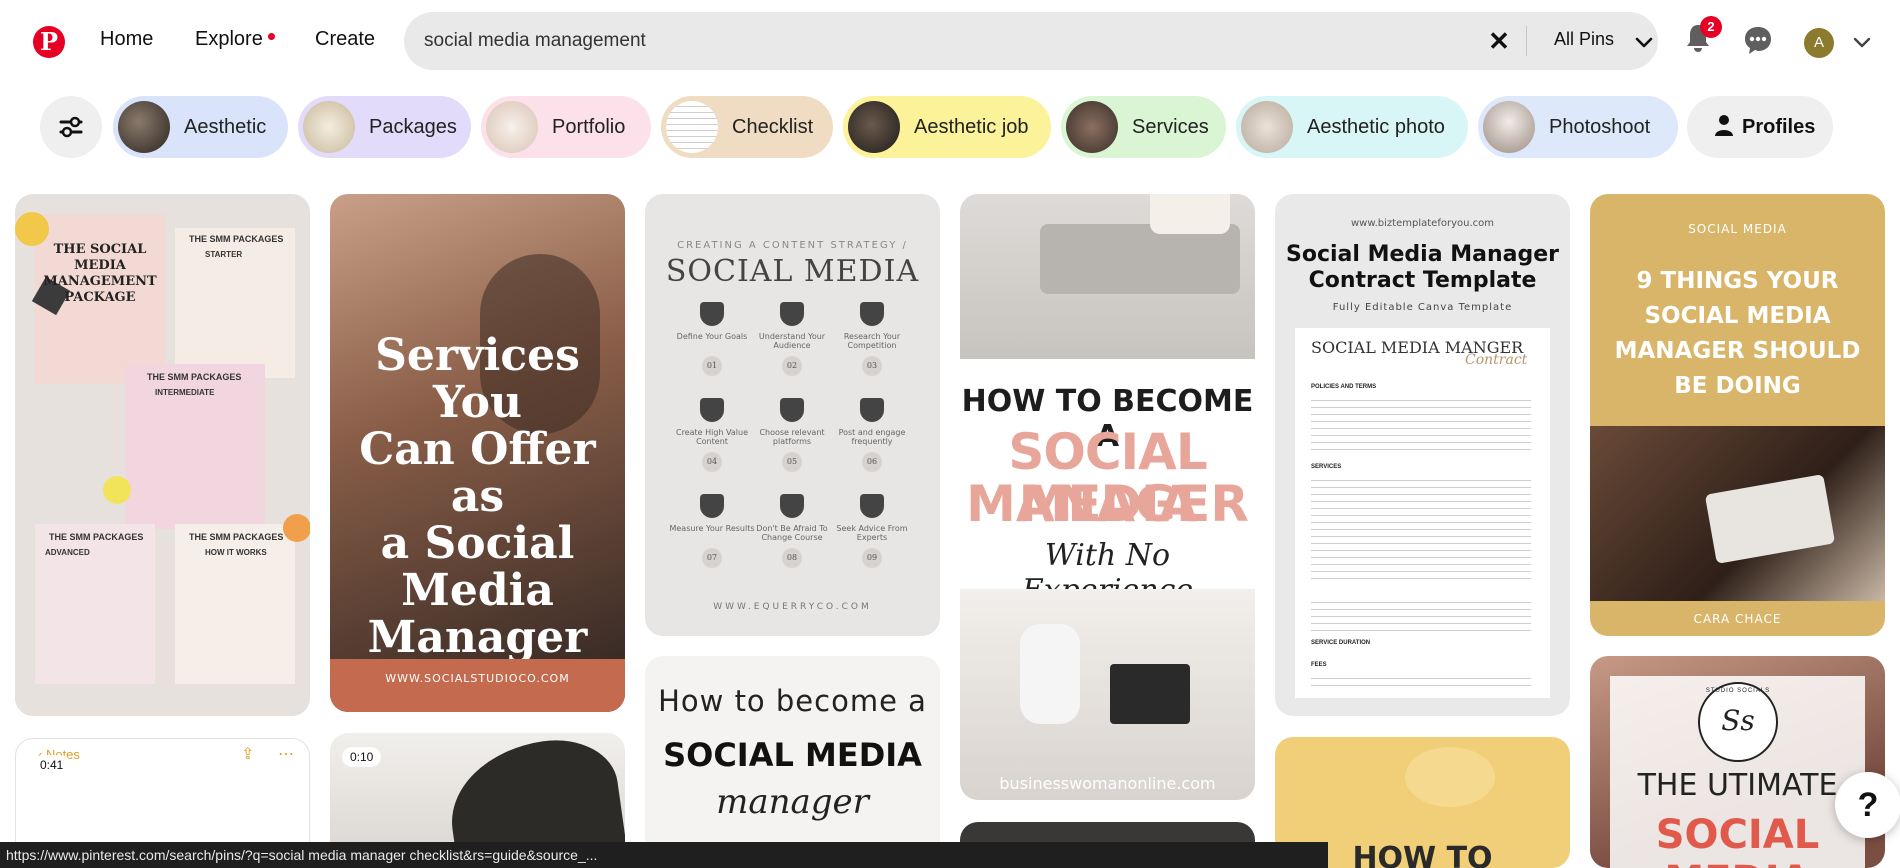 This screenshot has width=1900, height=868. I want to click on explore-notification-dot, so click(271, 36).